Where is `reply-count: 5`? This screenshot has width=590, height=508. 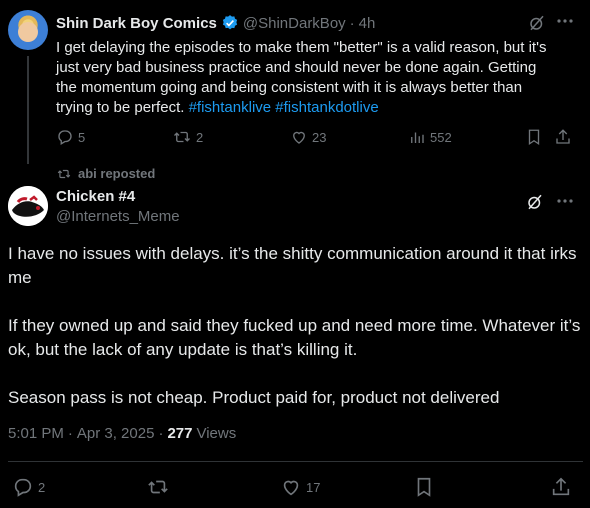
reply-count: 5 is located at coordinates (82, 137).